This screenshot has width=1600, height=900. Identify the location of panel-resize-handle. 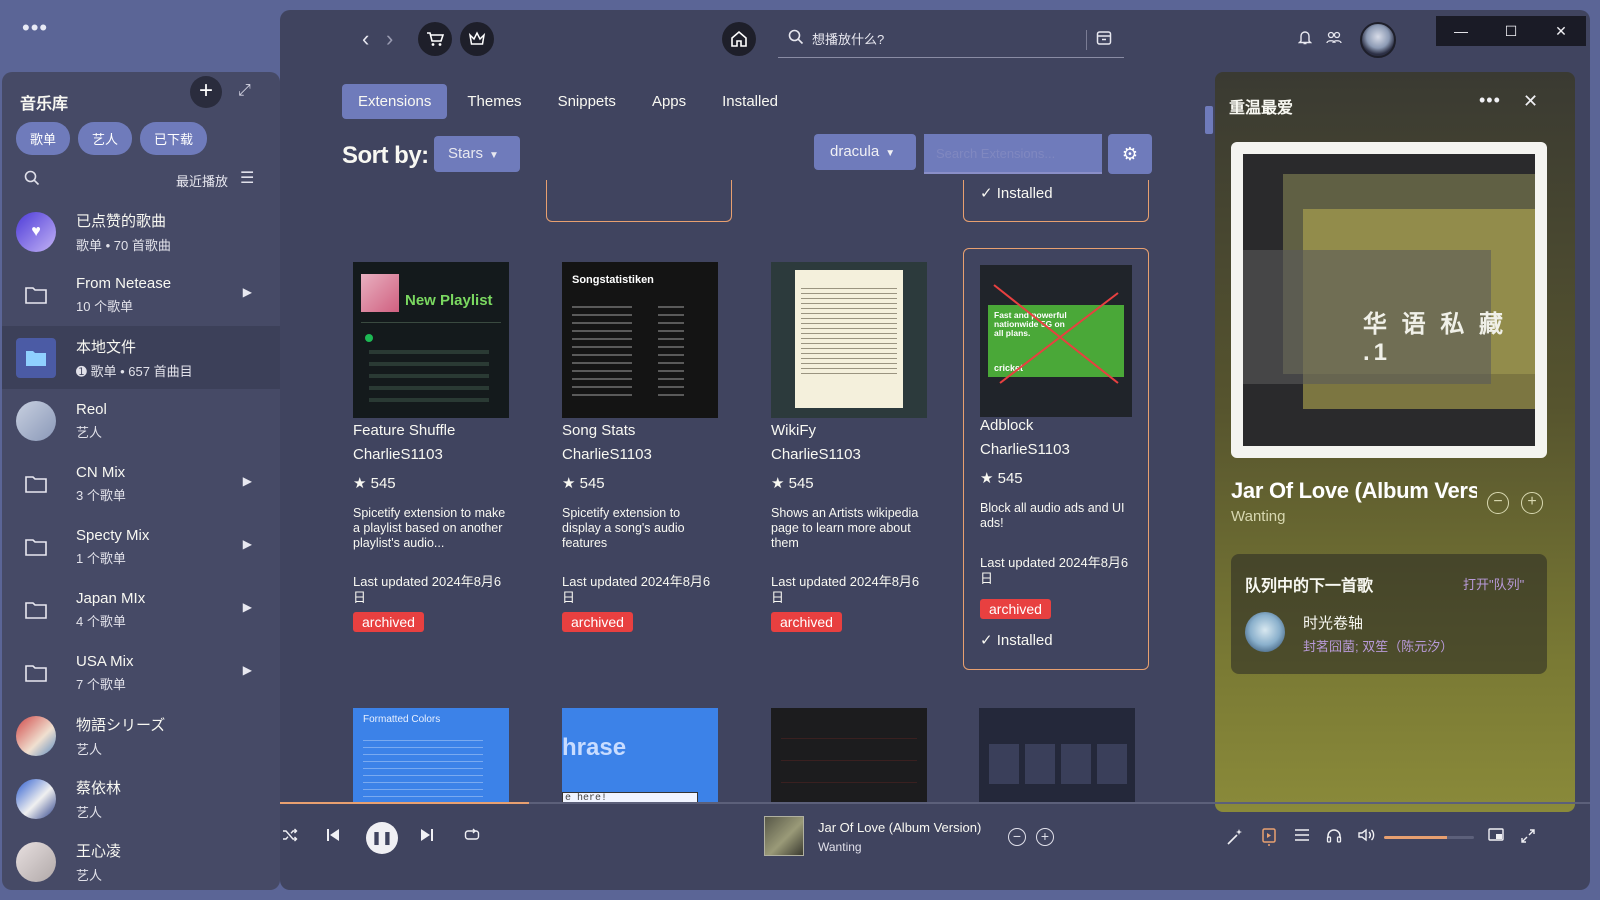
(1209, 120).